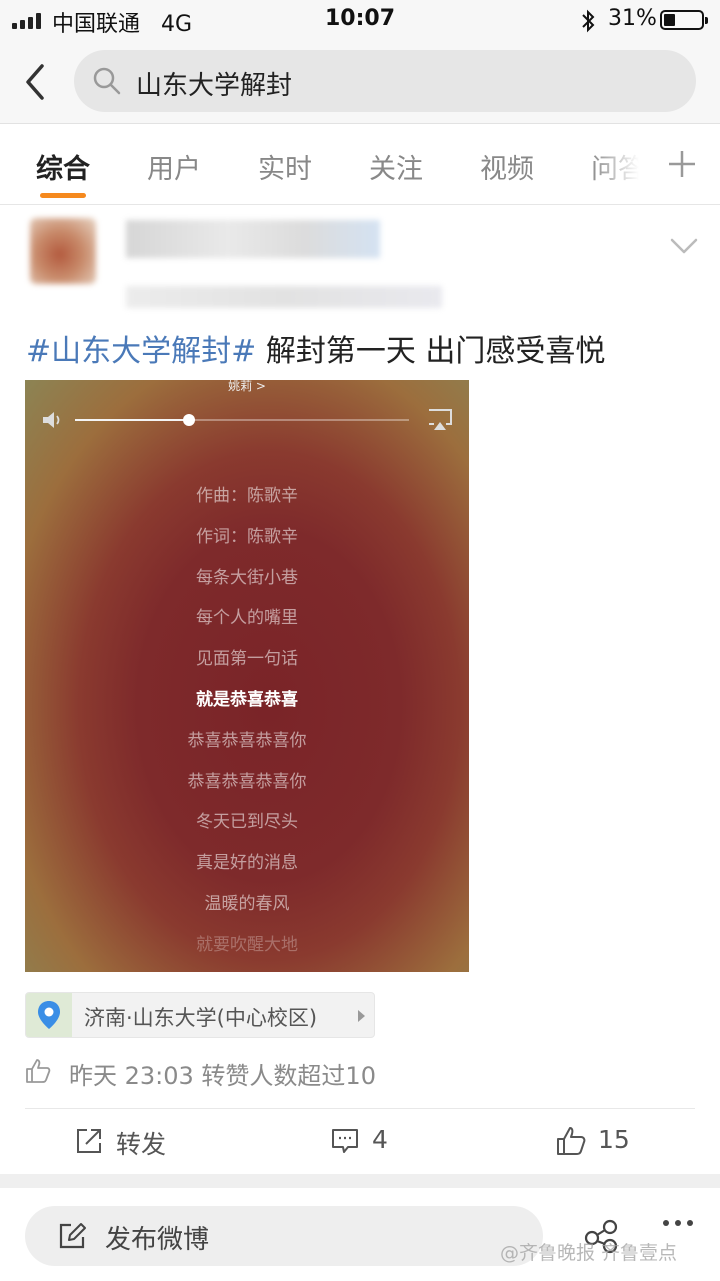  Describe the element at coordinates (141, 1144) in the screenshot. I see `repost-label: 转发` at that location.